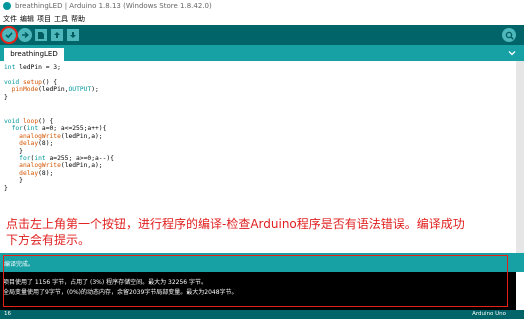 Image resolution: width=524 pixels, height=319 pixels. What do you see at coordinates (61, 19) in the screenshot?
I see `menu-tools: 工具` at bounding box center [61, 19].